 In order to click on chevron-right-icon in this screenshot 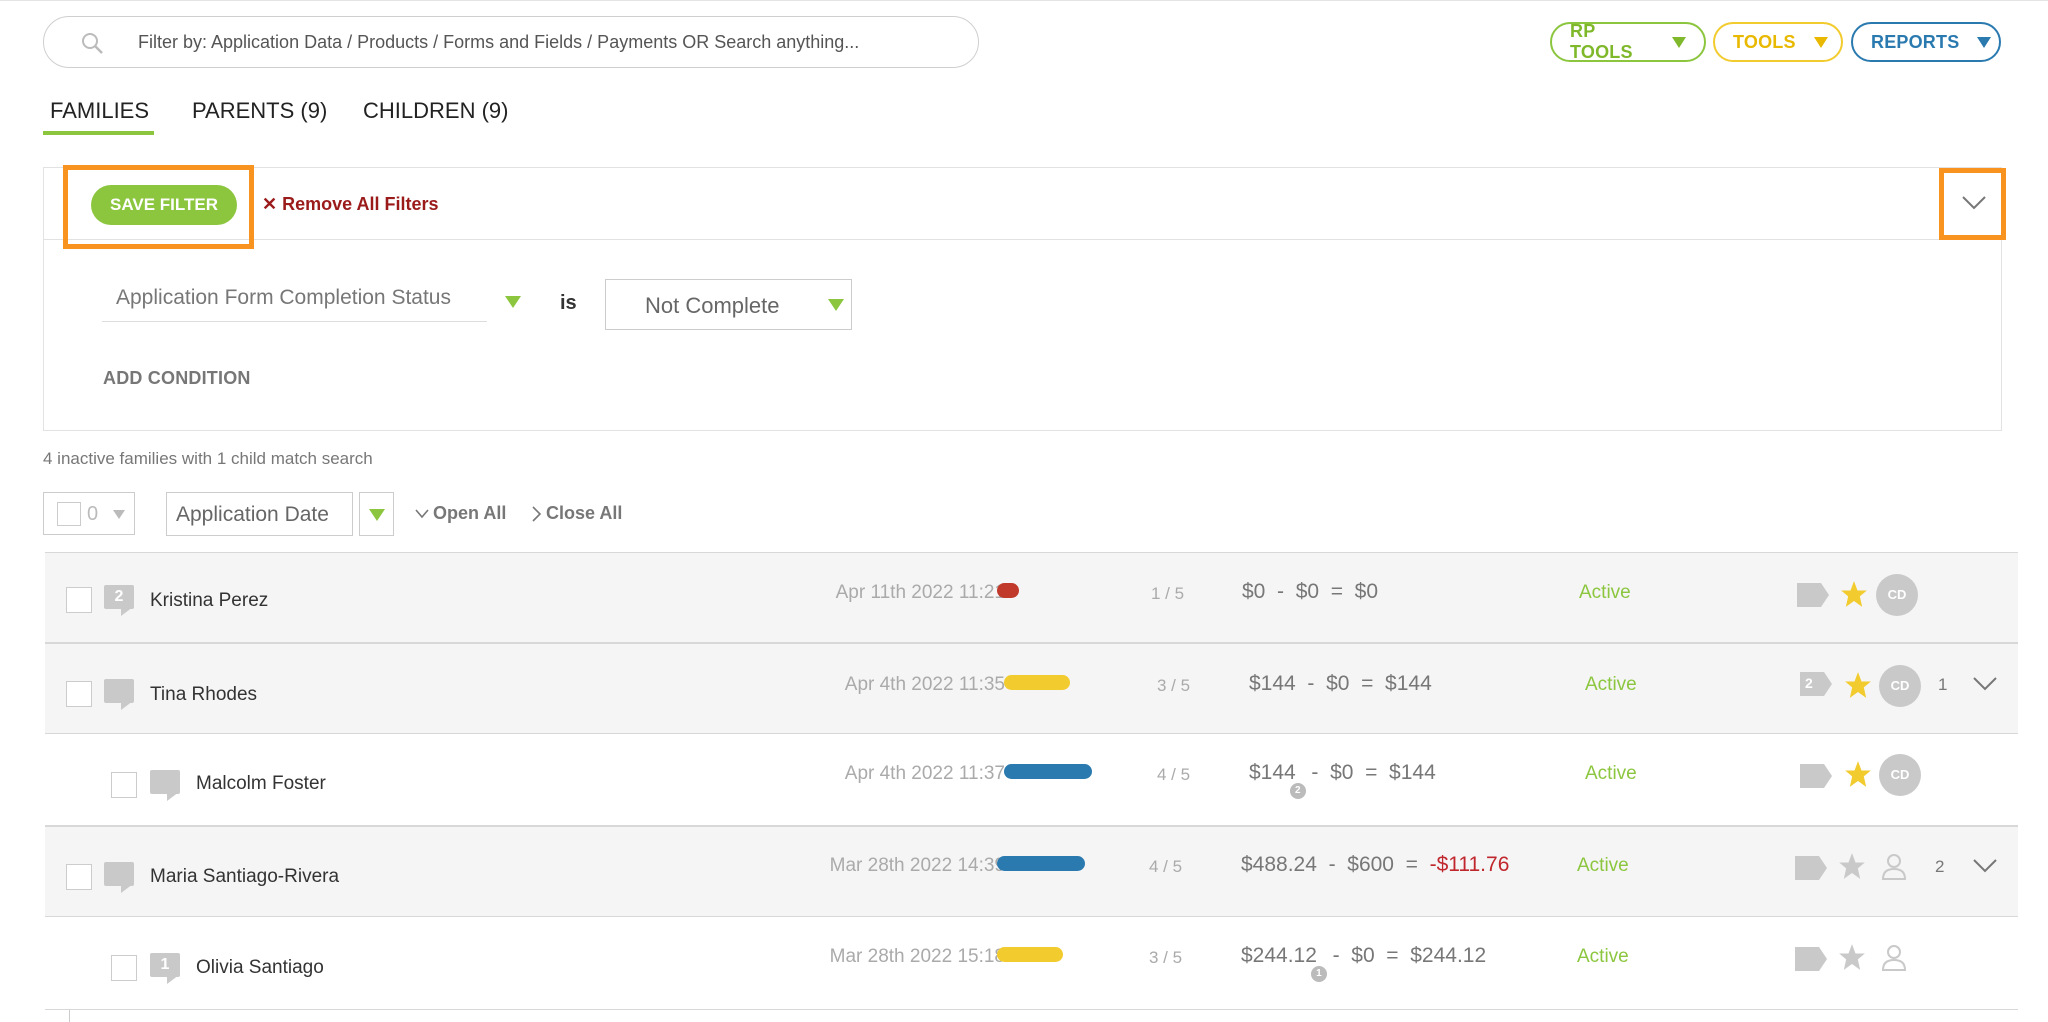, I will do `click(537, 513)`.